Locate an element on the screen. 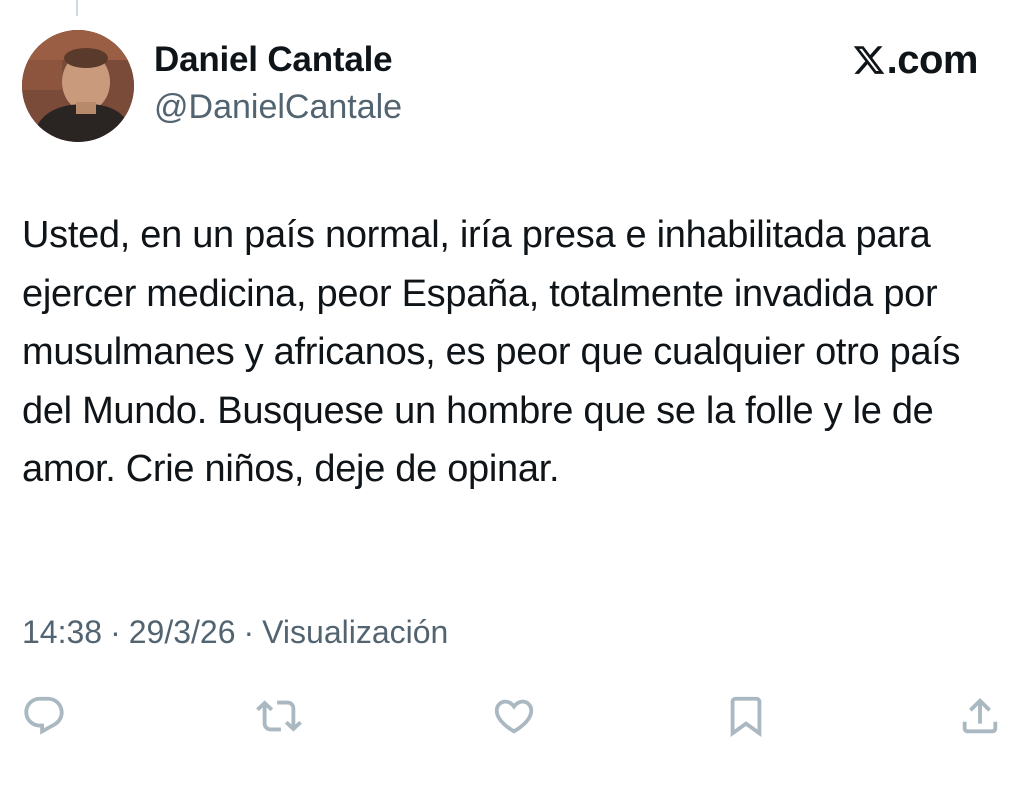 The height and width of the screenshot is (796, 1024). author-handle: @DanielCantale is located at coordinates (278, 107).